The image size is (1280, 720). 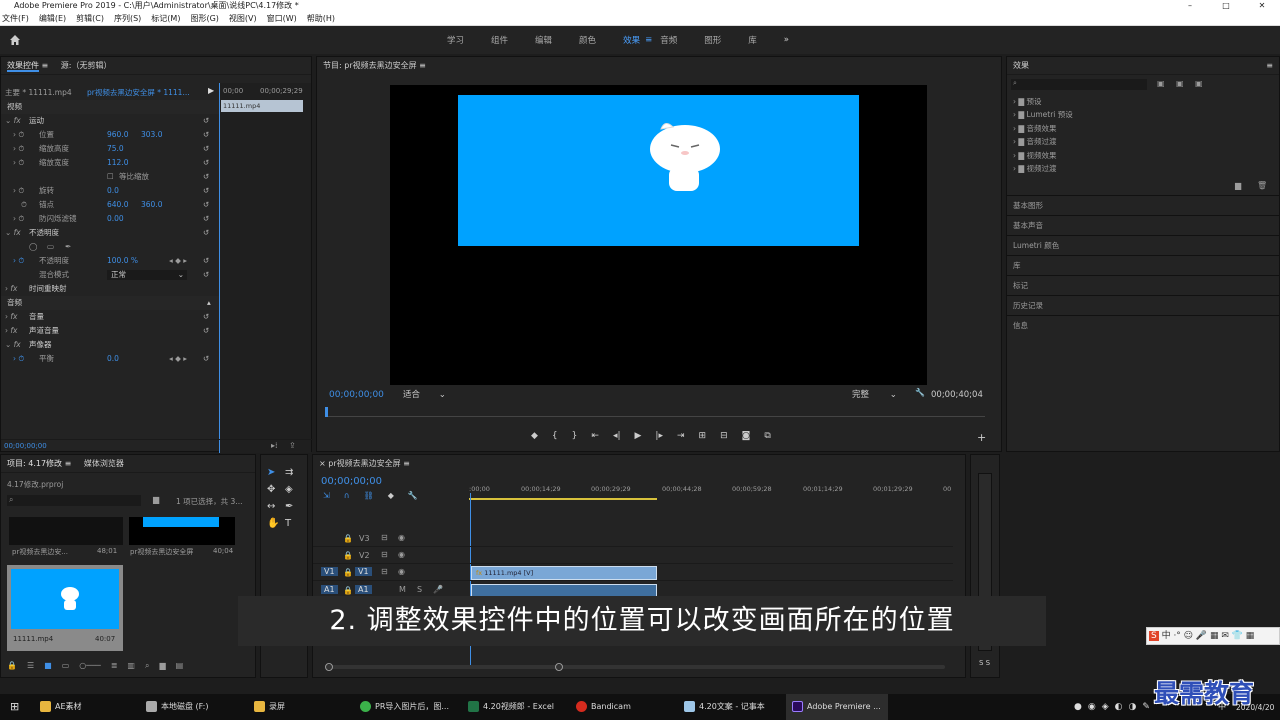 I want to click on ws-tab-color: 颜色, so click(x=587, y=40).